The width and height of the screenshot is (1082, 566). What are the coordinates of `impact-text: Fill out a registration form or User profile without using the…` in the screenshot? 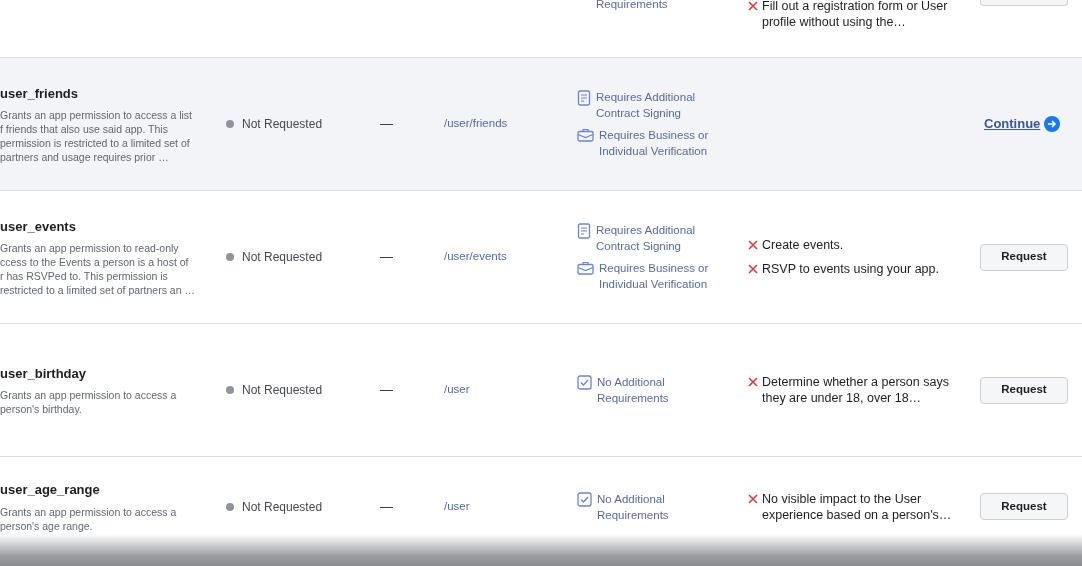 It's located at (855, 15).